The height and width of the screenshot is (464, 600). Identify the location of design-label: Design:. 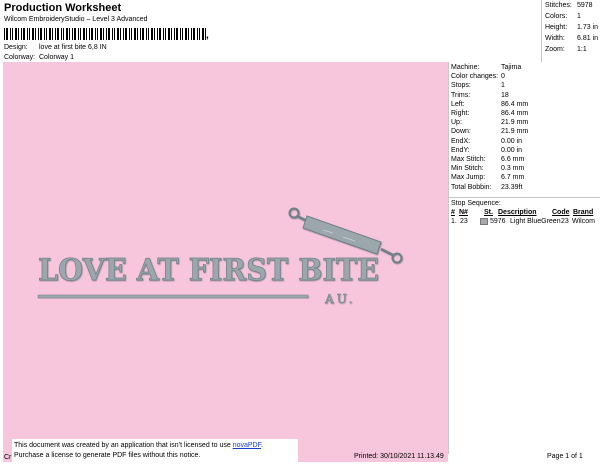
(16, 47).